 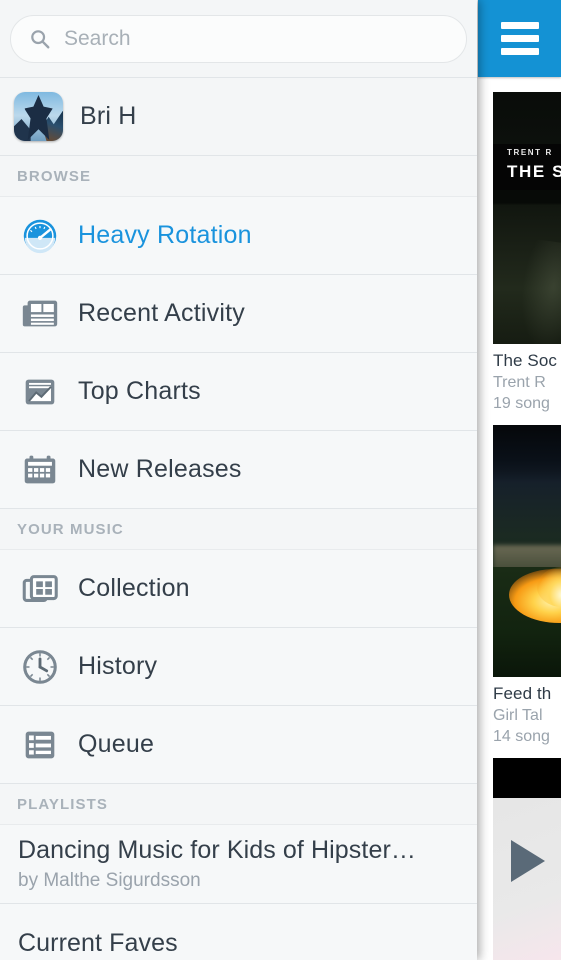 What do you see at coordinates (165, 235) in the screenshot?
I see `sidebar-item-label: Heavy Rotation` at bounding box center [165, 235].